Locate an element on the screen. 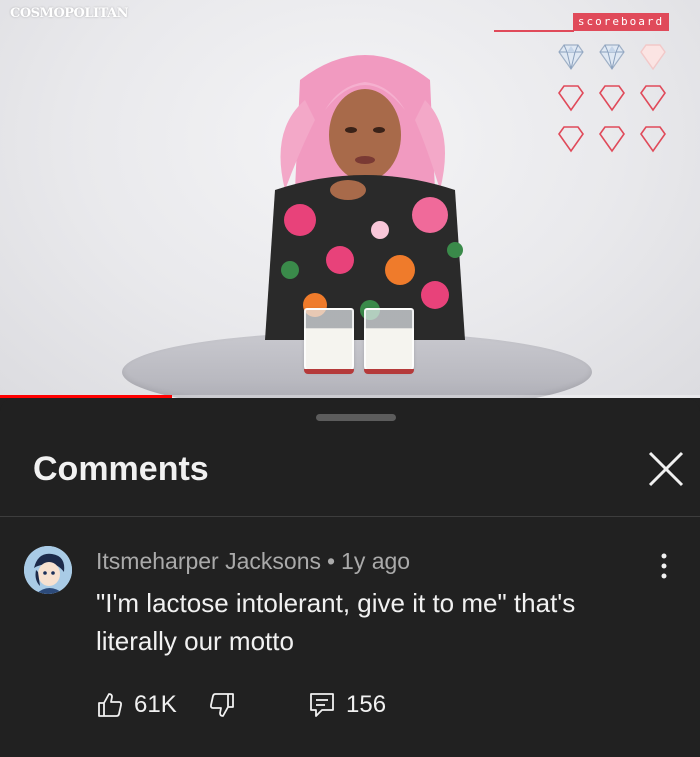 The width and height of the screenshot is (700, 757). reply-button: 156 is located at coordinates (347, 705).